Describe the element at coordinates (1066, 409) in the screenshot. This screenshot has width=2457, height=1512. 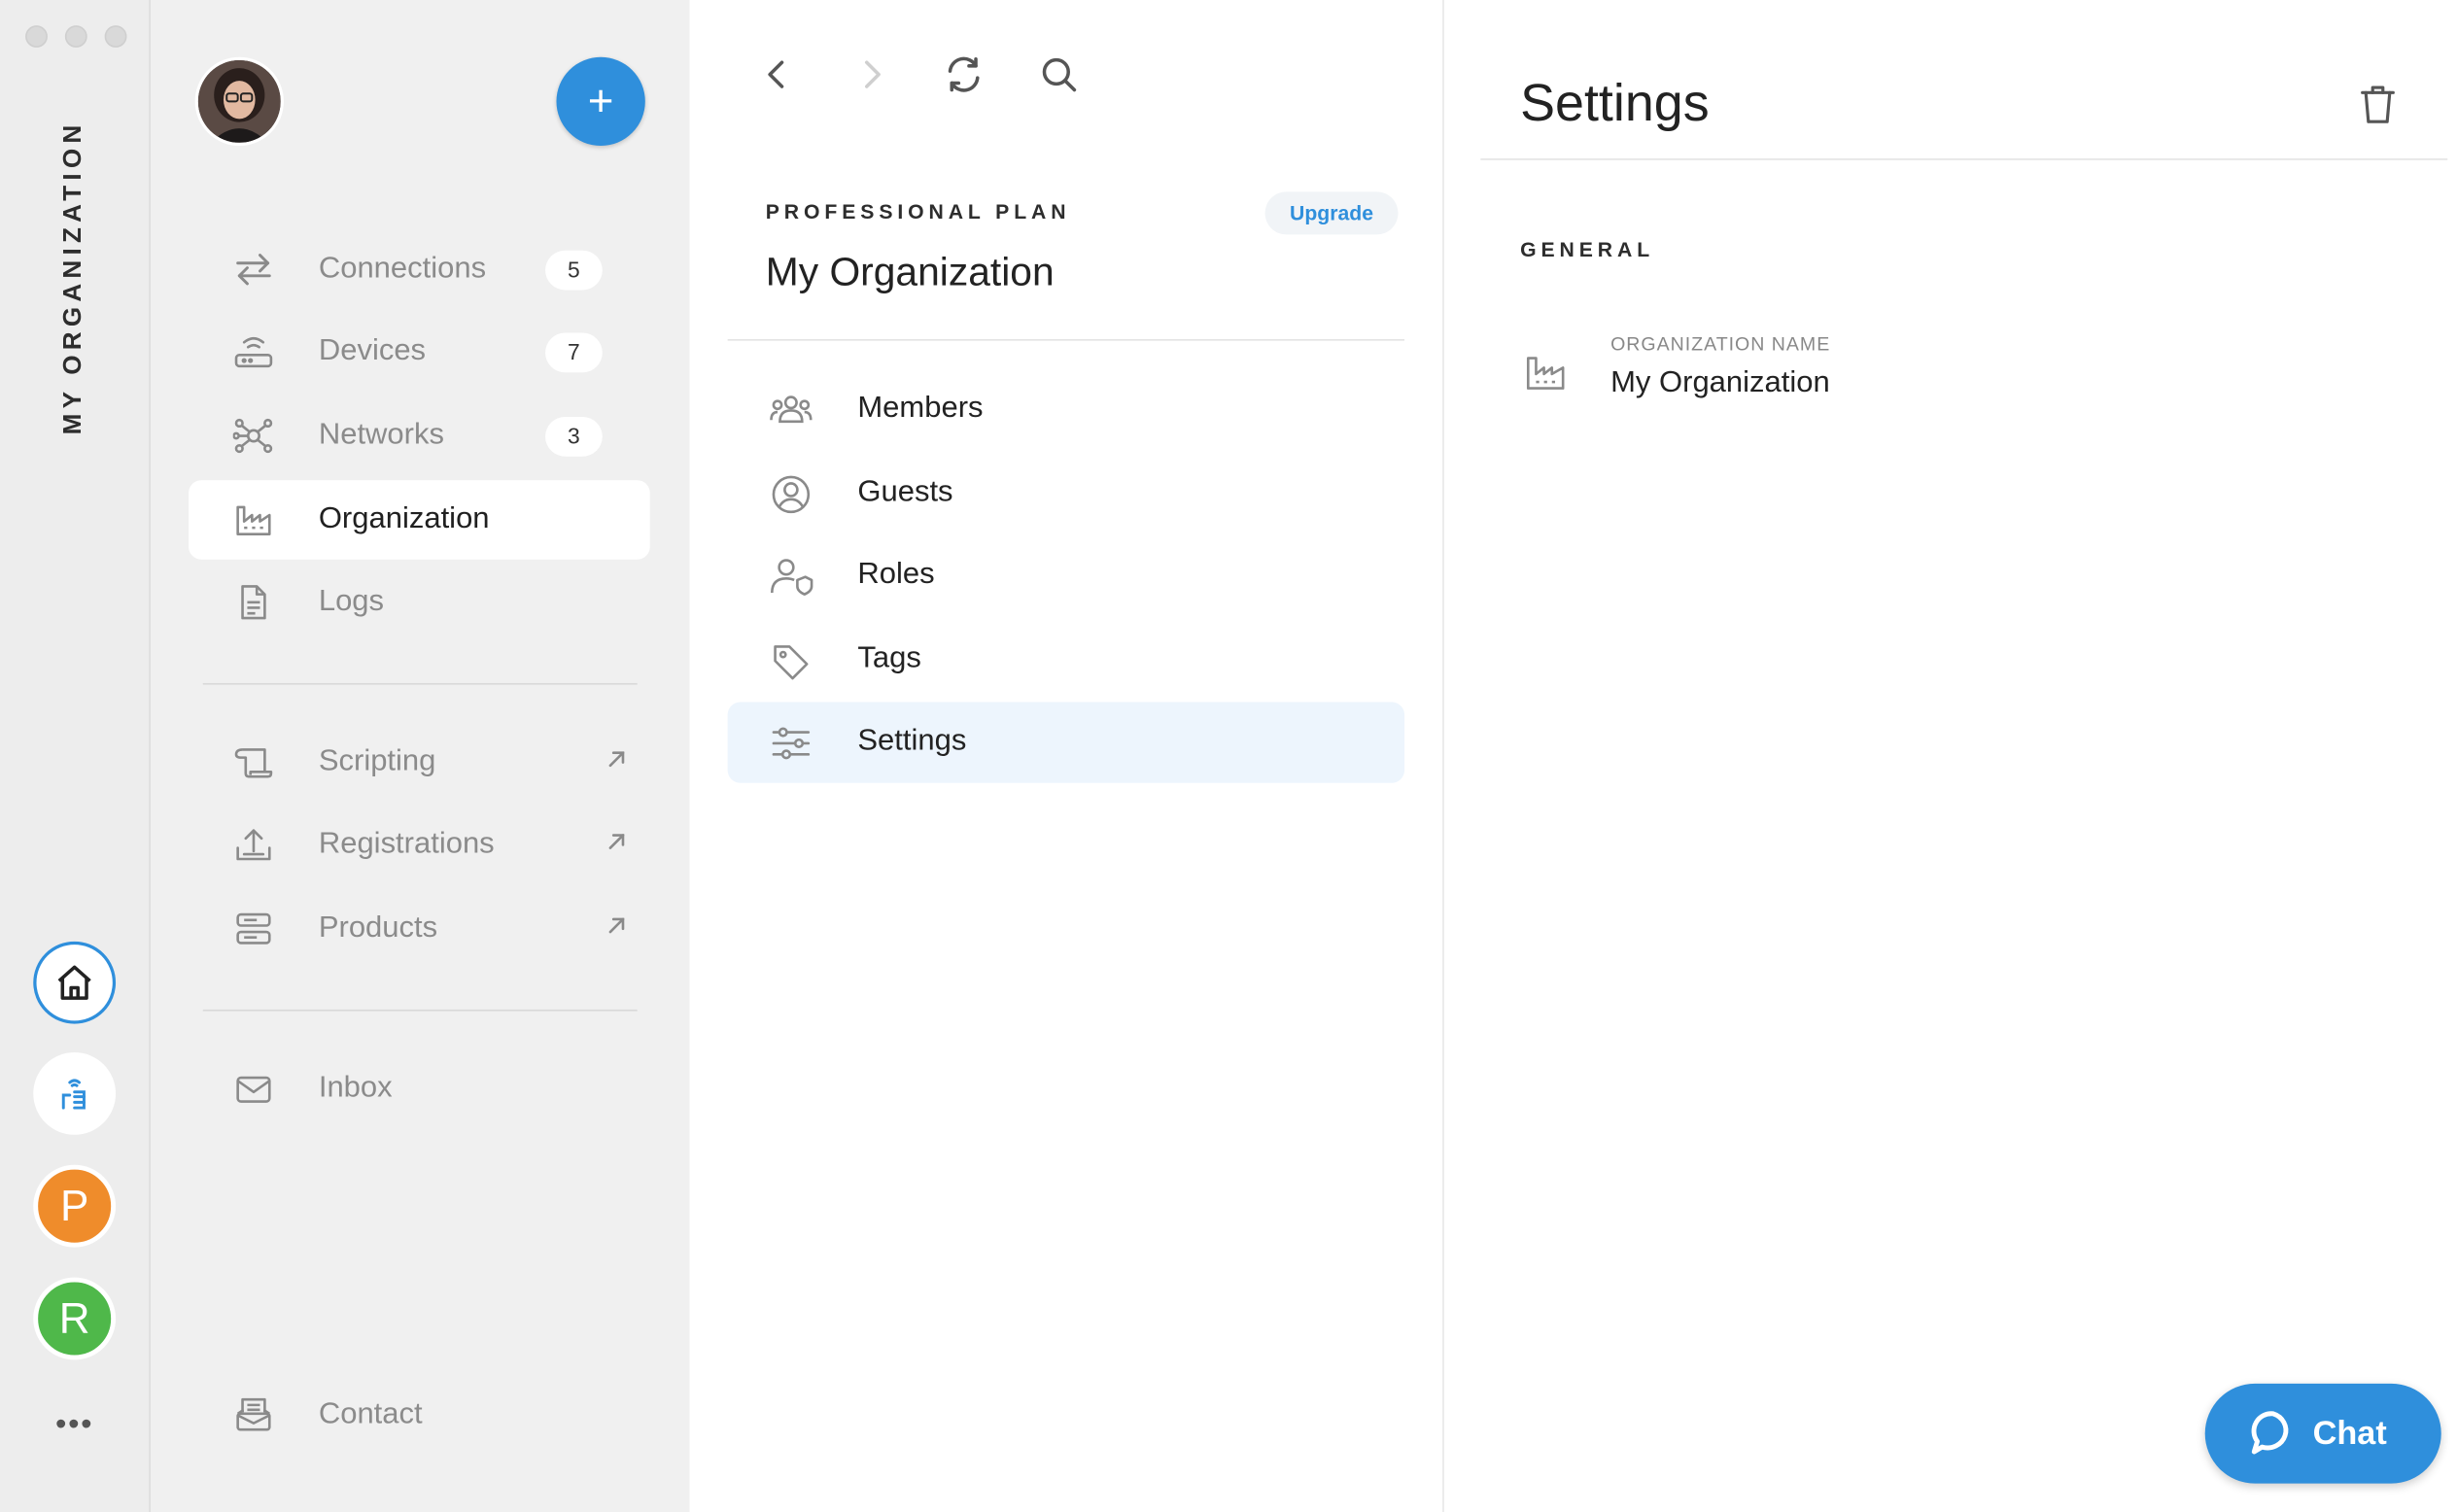
I see `menu-item-members: Members` at that location.